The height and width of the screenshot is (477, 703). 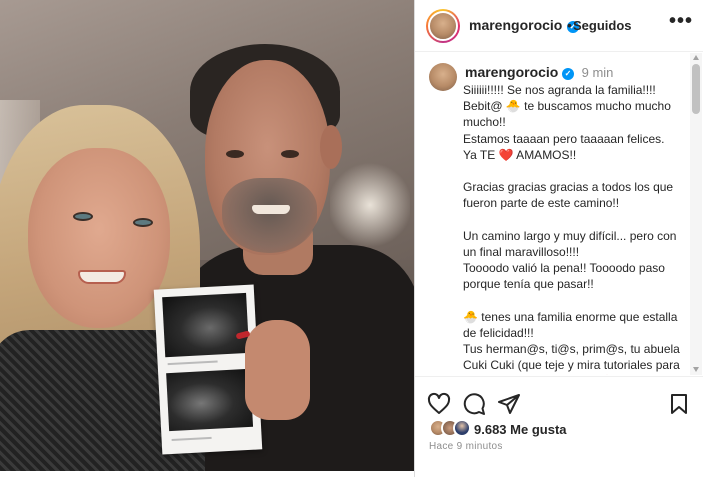 I want to click on bookmark-icon, so click(x=679, y=404).